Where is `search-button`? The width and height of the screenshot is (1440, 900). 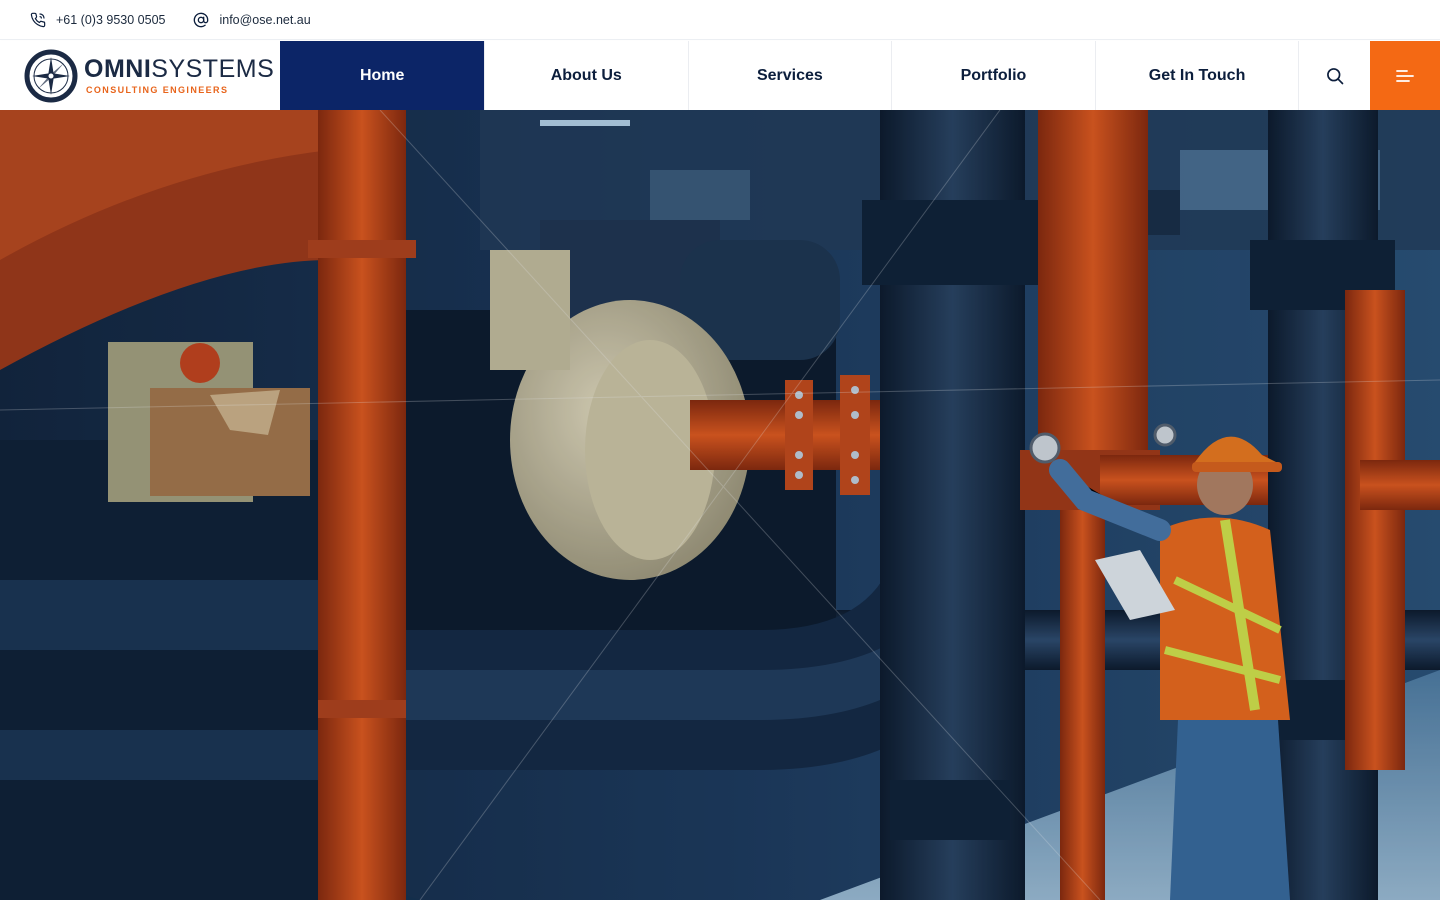
search-button is located at coordinates (1334, 75).